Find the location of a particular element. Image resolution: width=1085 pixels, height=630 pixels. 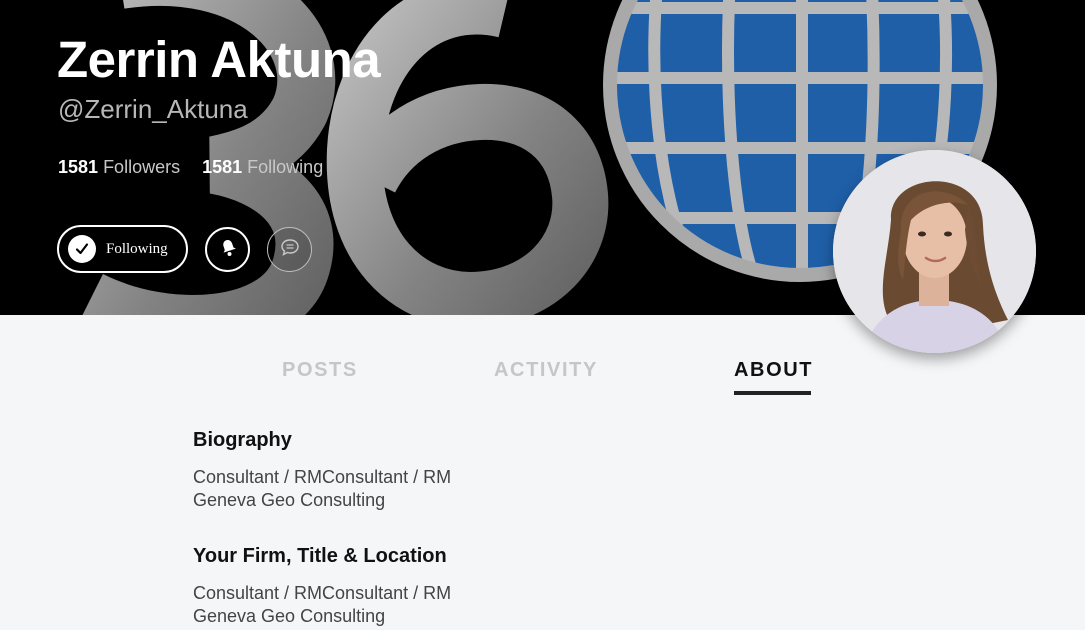

check-icon is located at coordinates (82, 249).